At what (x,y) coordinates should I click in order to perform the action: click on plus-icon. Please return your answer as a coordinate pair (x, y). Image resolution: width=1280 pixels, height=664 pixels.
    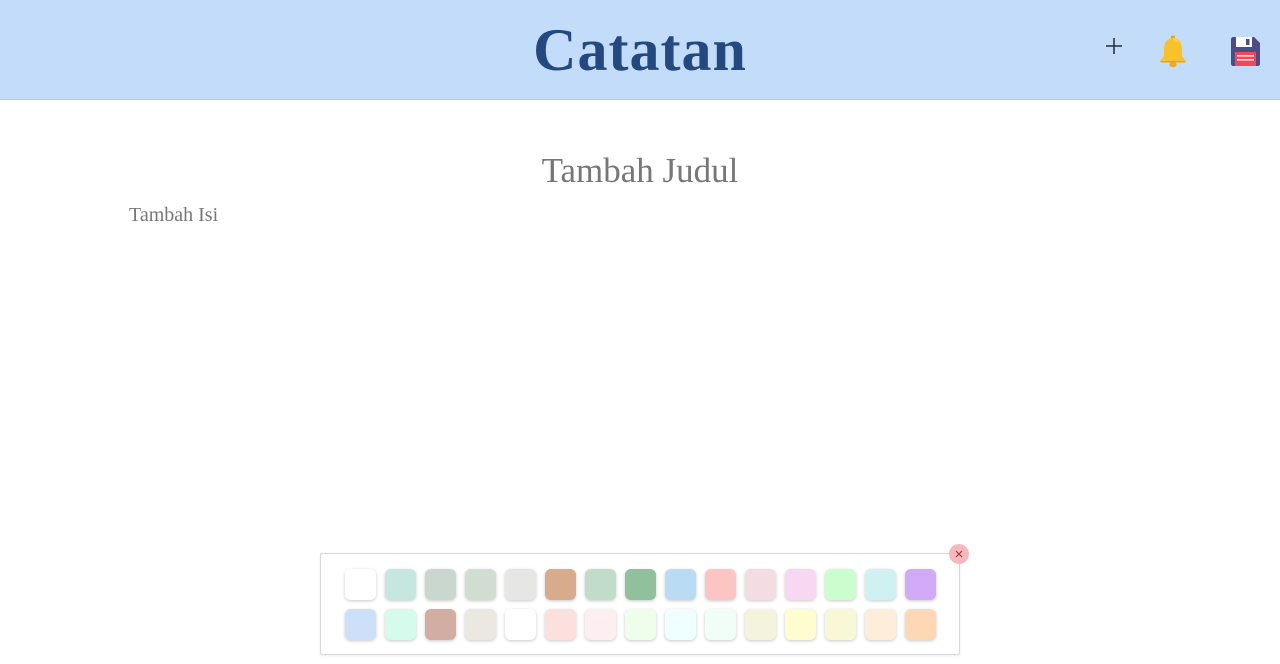
    Looking at the image, I should click on (1114, 46).